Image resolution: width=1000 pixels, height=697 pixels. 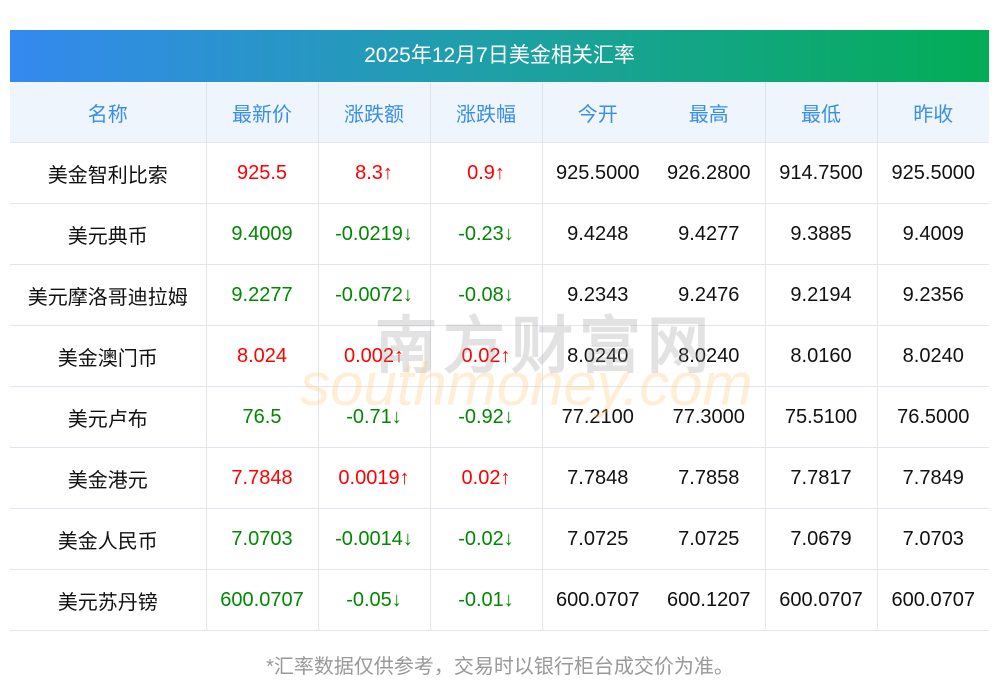 I want to click on currency-name: 美元苏丹镑, so click(x=108, y=600).